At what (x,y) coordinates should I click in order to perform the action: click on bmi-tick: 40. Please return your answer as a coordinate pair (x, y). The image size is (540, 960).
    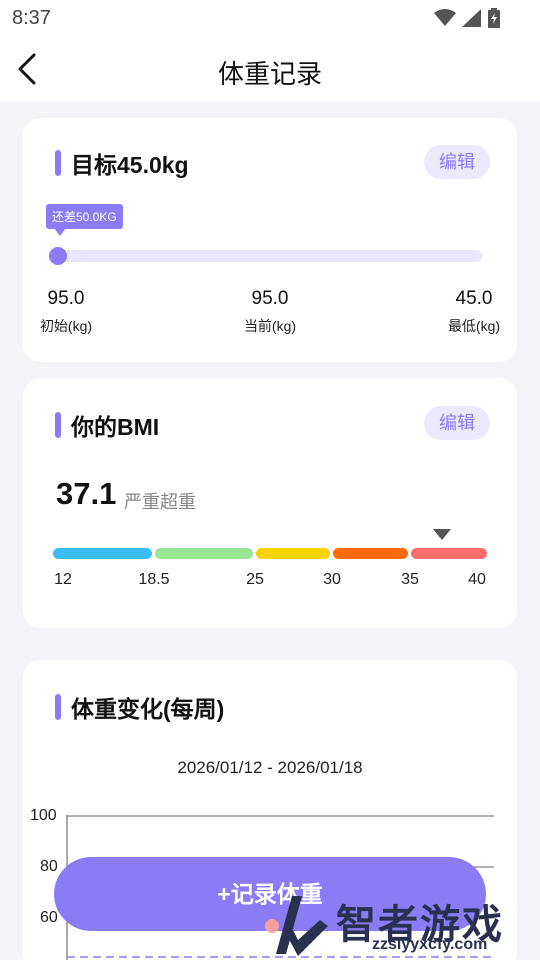
    Looking at the image, I should click on (477, 579).